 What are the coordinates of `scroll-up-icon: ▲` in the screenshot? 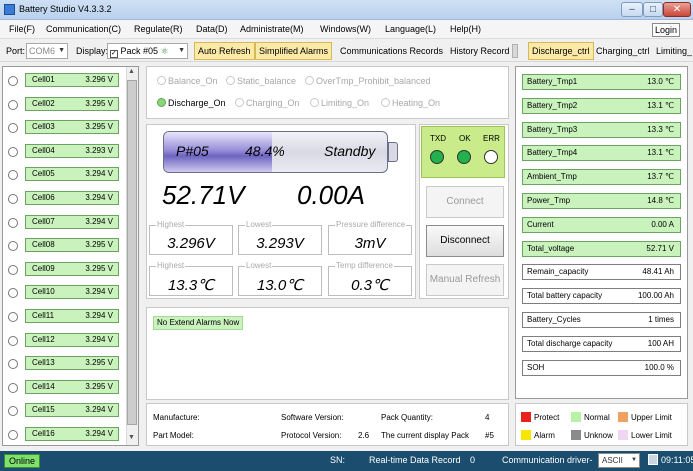 It's located at (131, 71).